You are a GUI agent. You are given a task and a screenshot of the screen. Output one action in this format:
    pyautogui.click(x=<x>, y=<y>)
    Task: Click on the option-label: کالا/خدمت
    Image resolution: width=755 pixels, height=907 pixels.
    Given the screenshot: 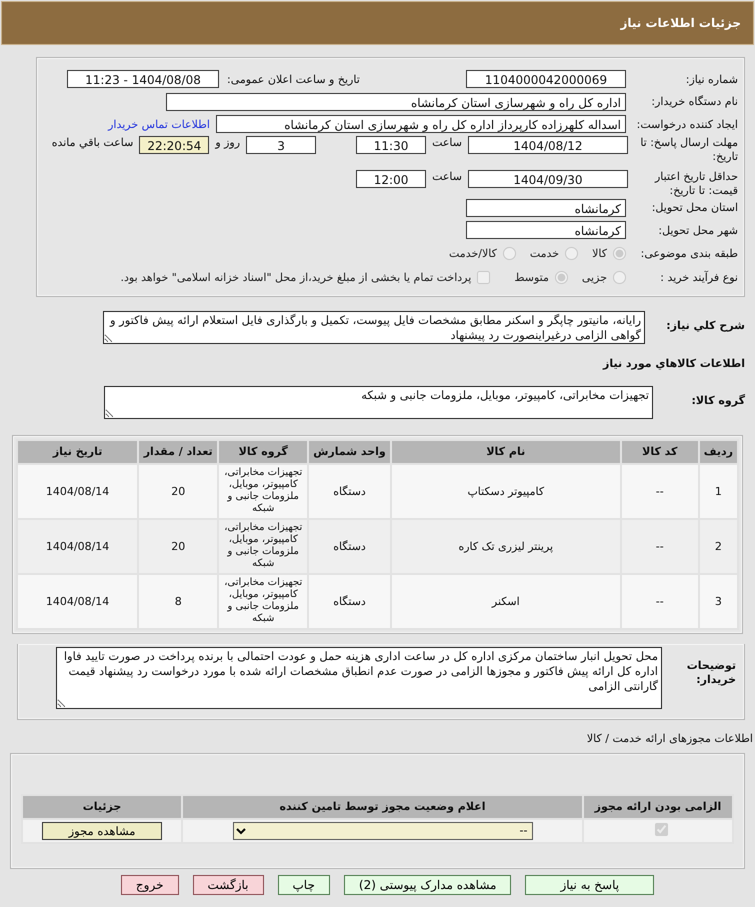 What is the action you would take?
    pyautogui.click(x=473, y=253)
    